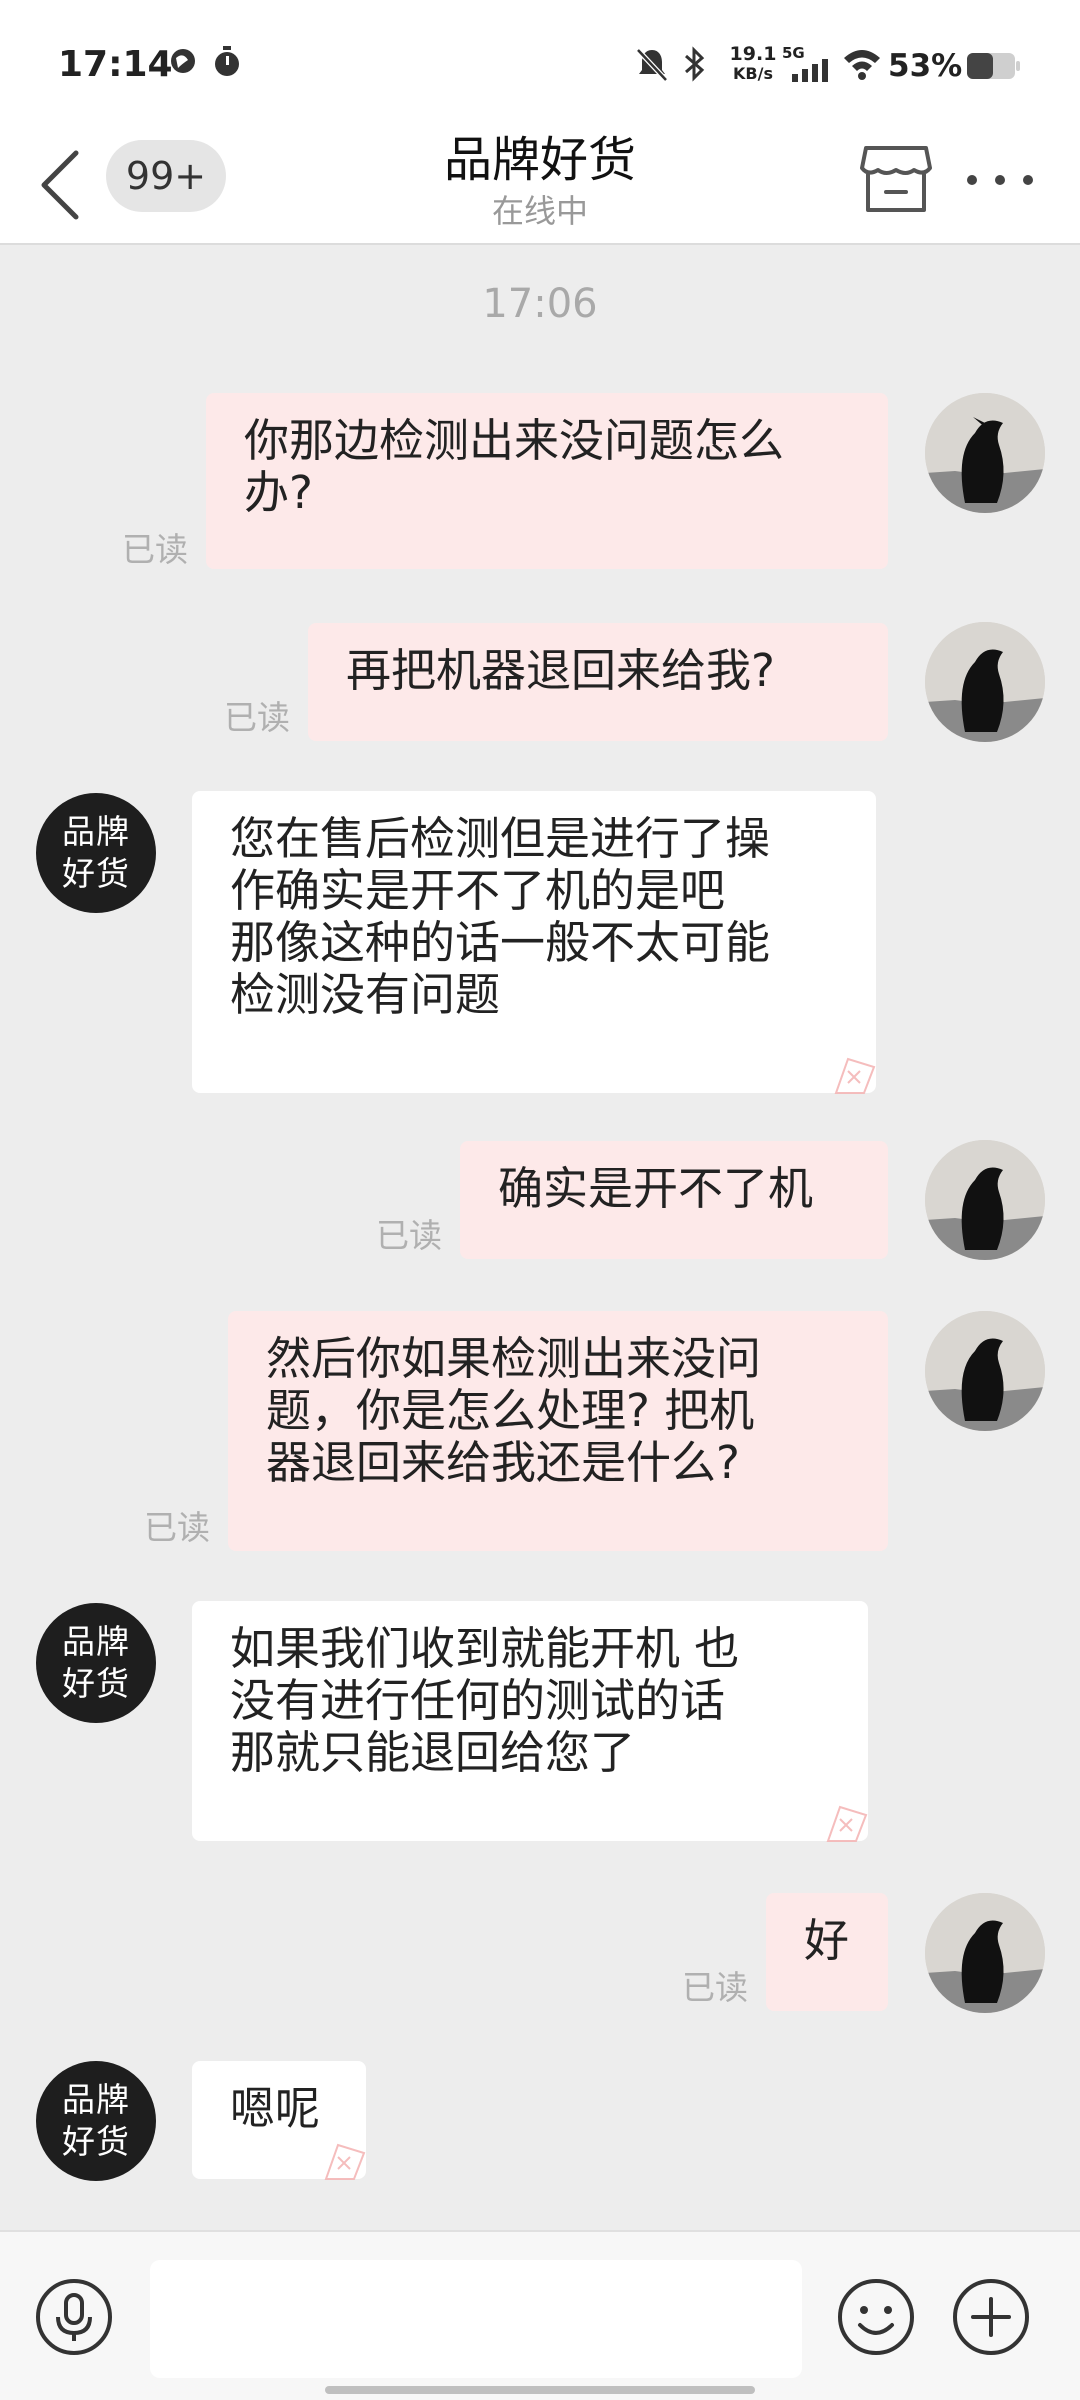 The height and width of the screenshot is (2400, 1080). Describe the element at coordinates (227, 61) in the screenshot. I see `timer-icon` at that location.